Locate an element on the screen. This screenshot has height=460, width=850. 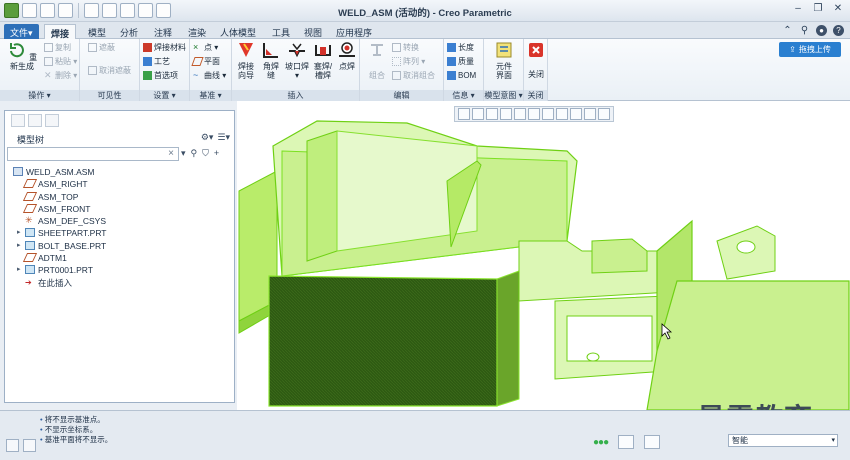
tree-item: WELD_ASM.ASM is located at coordinates (120, 172).